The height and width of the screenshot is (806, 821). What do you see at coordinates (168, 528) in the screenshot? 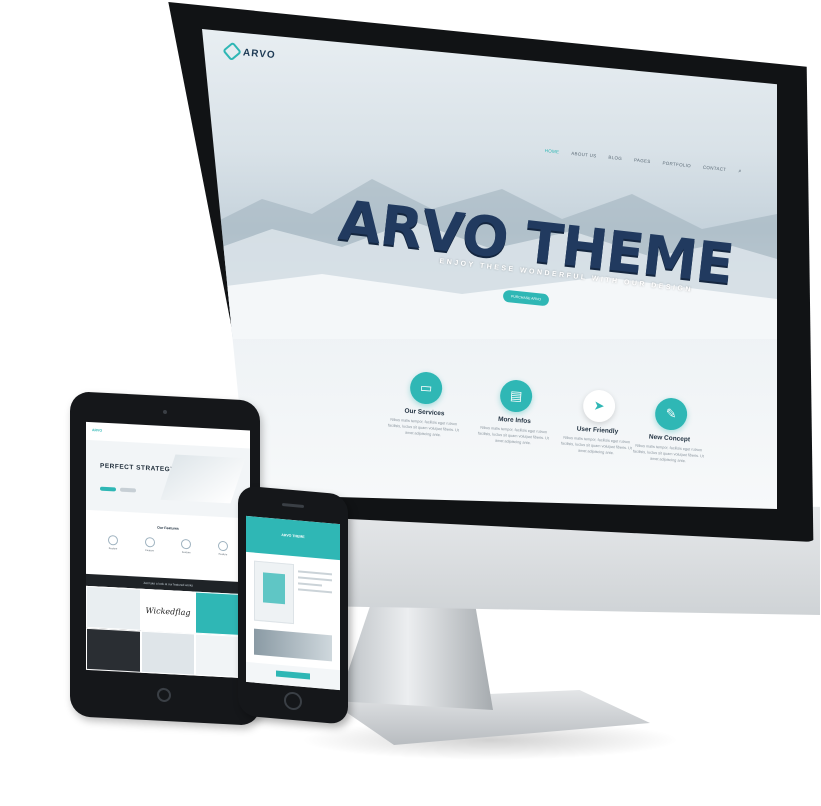
I see `tablet-section-title: Our Features` at bounding box center [168, 528].